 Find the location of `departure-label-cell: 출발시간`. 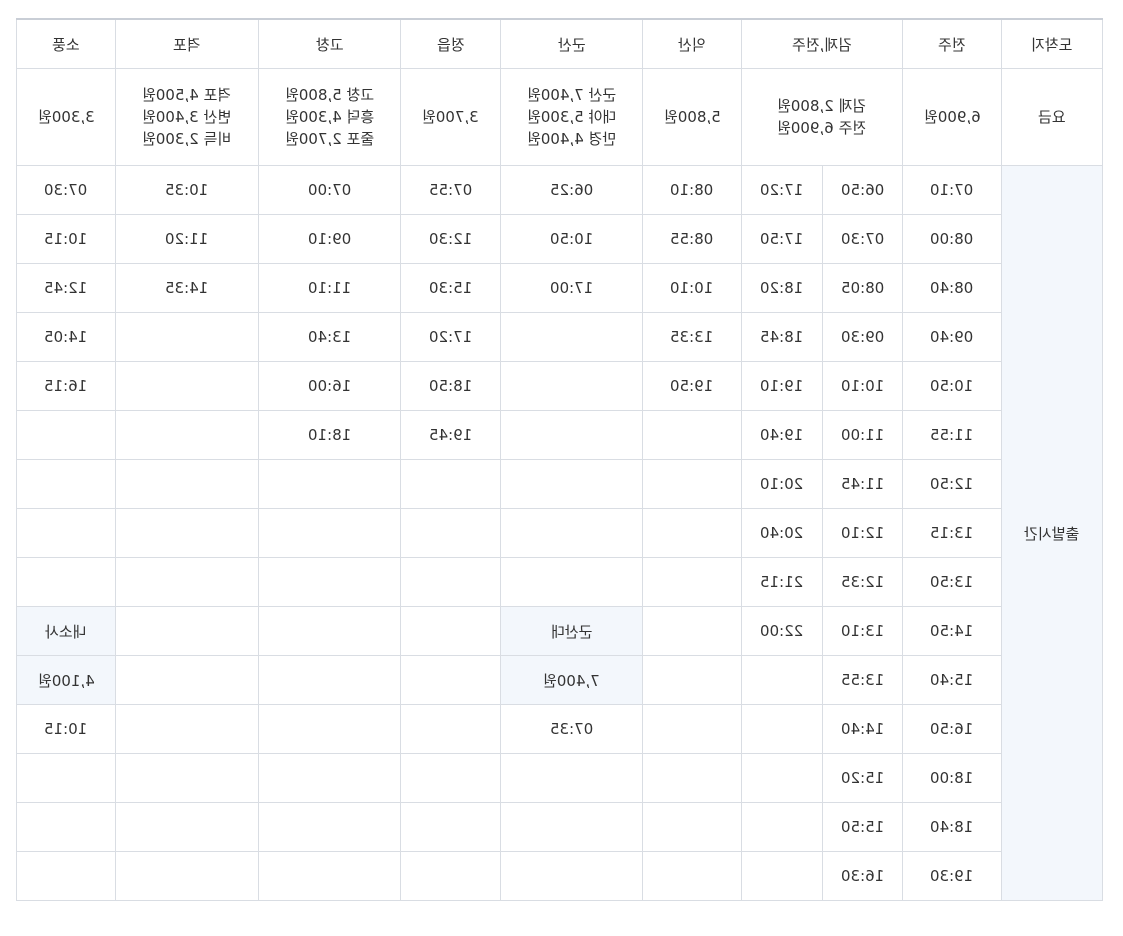

departure-label-cell: 출발시간 is located at coordinates (1052, 533).